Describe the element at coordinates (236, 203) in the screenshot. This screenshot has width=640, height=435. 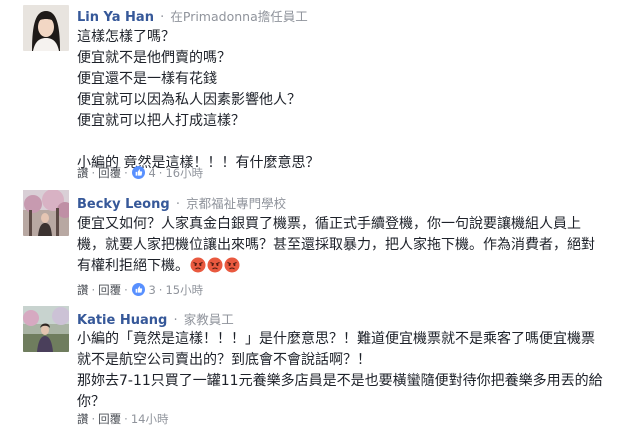
I see `commenter-role: 京都福祉專門學校` at that location.